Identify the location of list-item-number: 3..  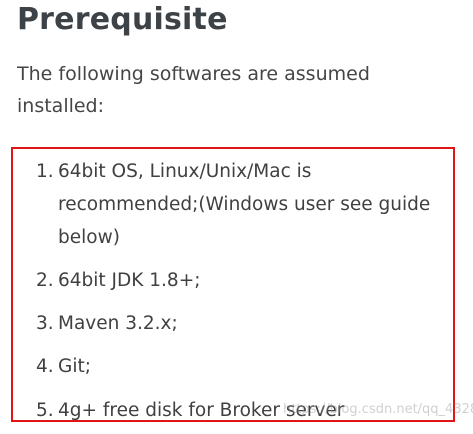
(45, 323).